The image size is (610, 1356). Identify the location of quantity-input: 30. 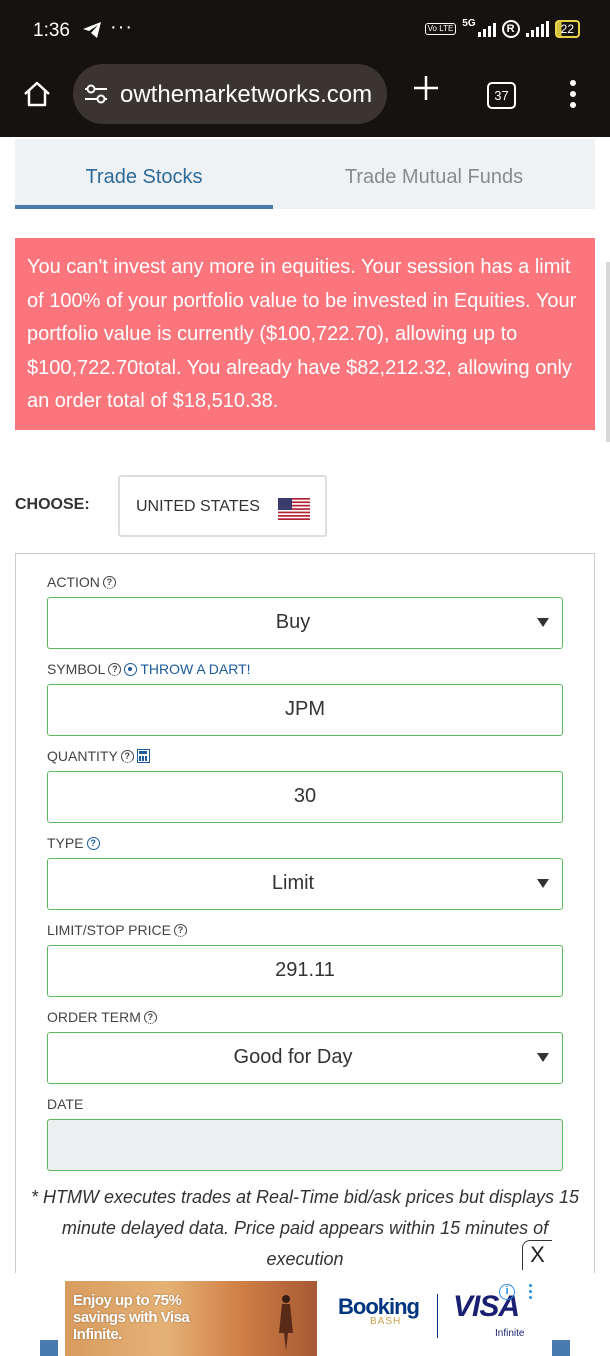
(305, 797).